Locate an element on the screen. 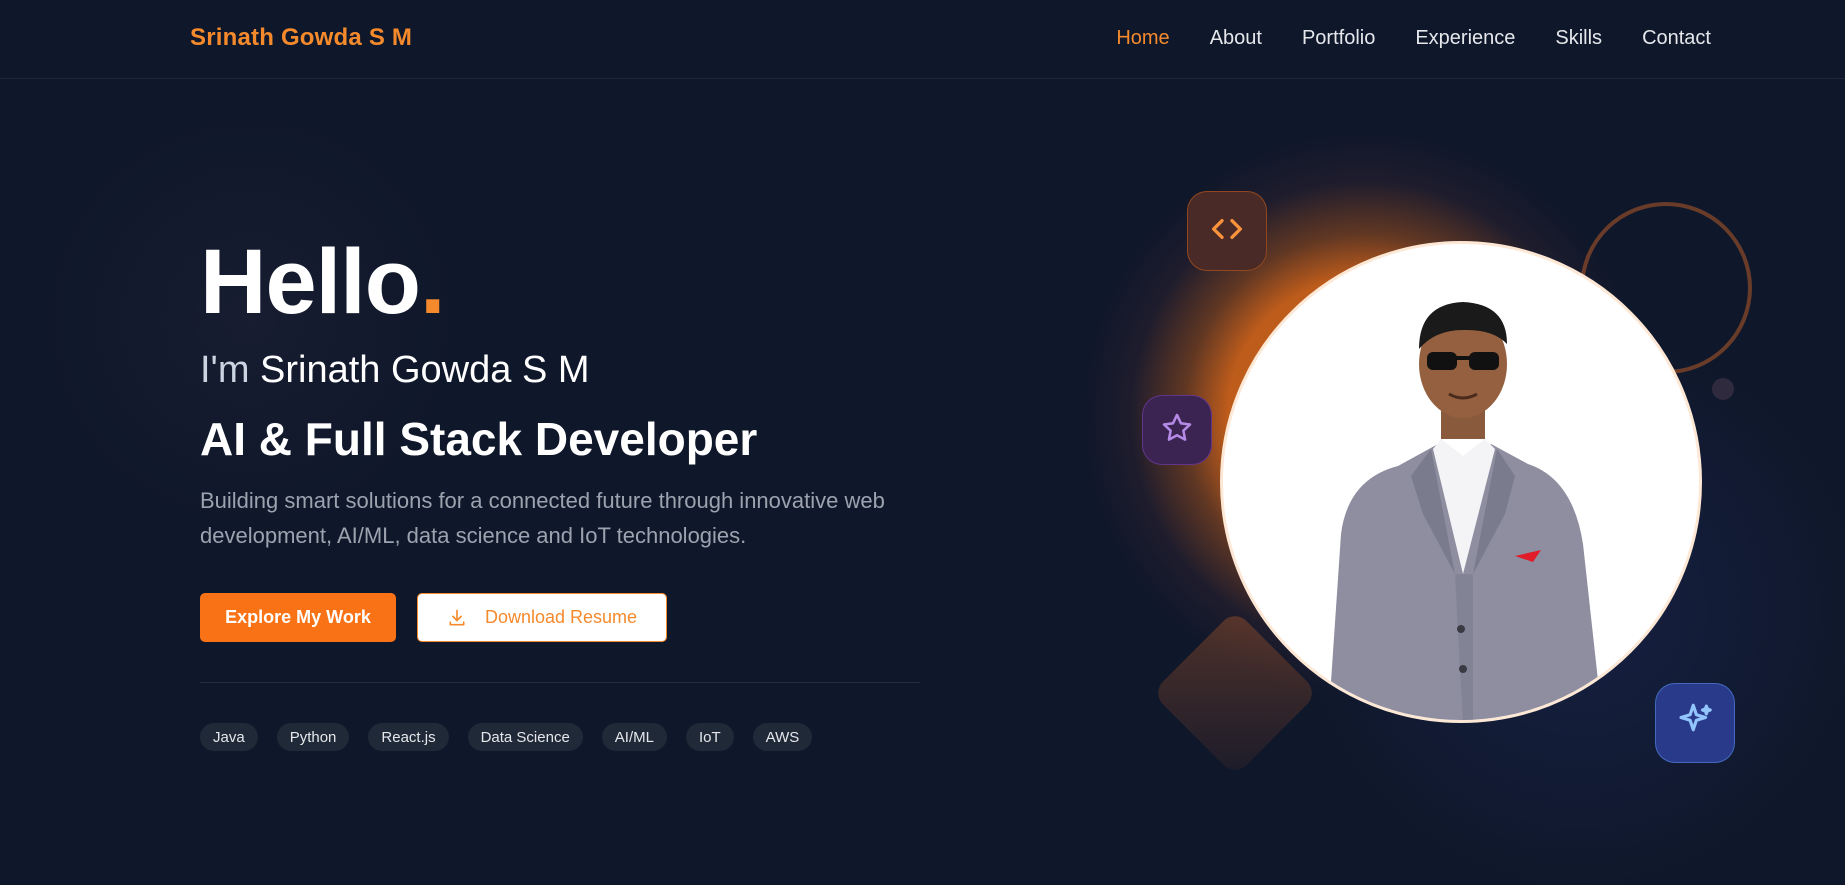 This screenshot has width=1845, height=885. star-badge is located at coordinates (1177, 430).